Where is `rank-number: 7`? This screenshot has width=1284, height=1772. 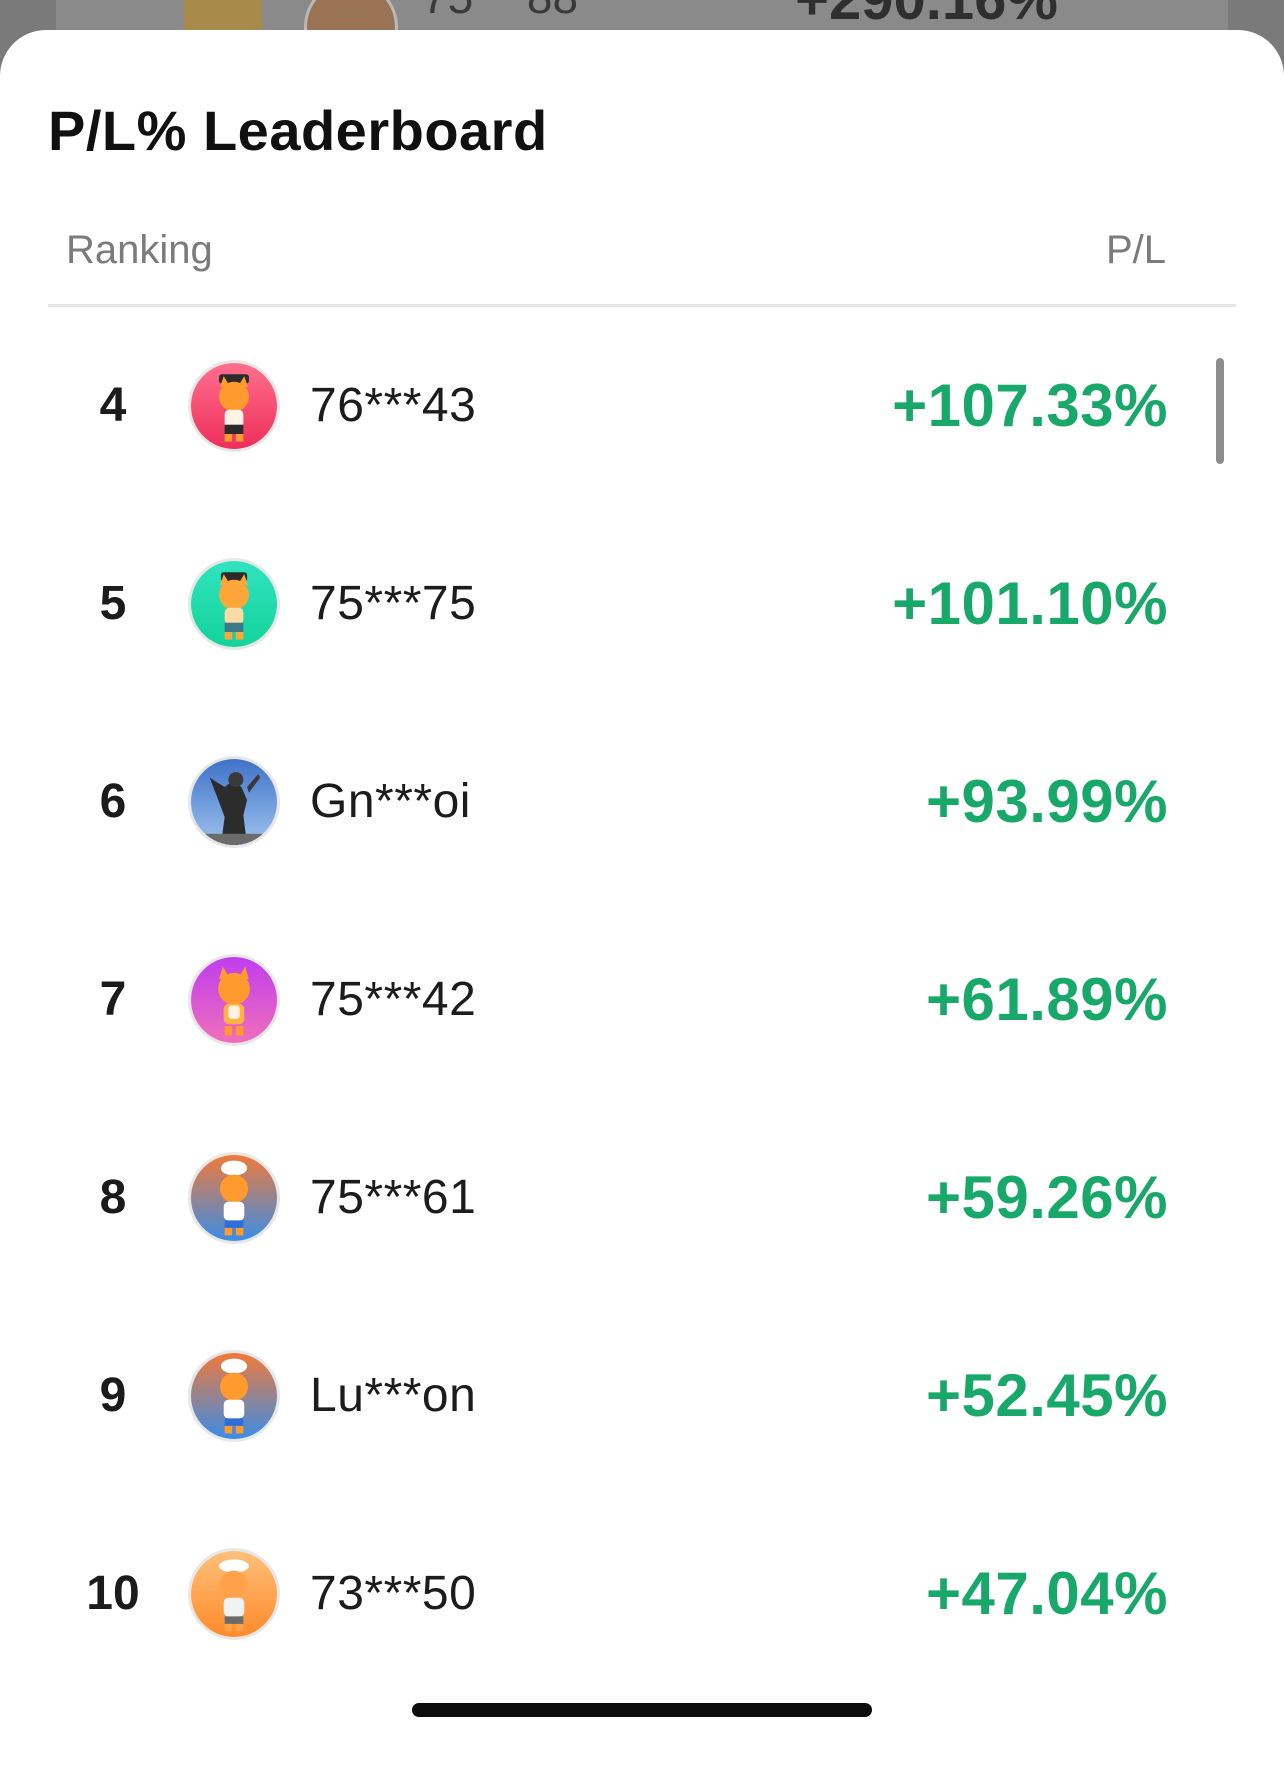 rank-number: 7 is located at coordinates (113, 999).